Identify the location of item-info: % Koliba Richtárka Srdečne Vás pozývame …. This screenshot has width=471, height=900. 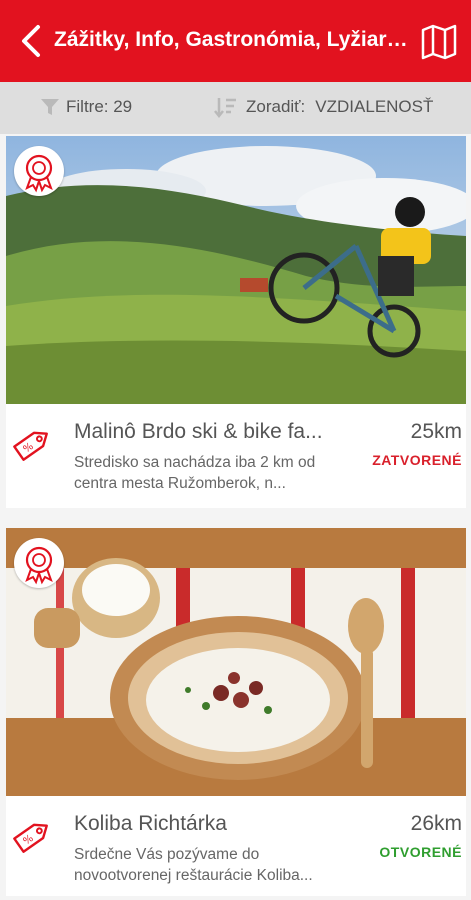
(236, 848).